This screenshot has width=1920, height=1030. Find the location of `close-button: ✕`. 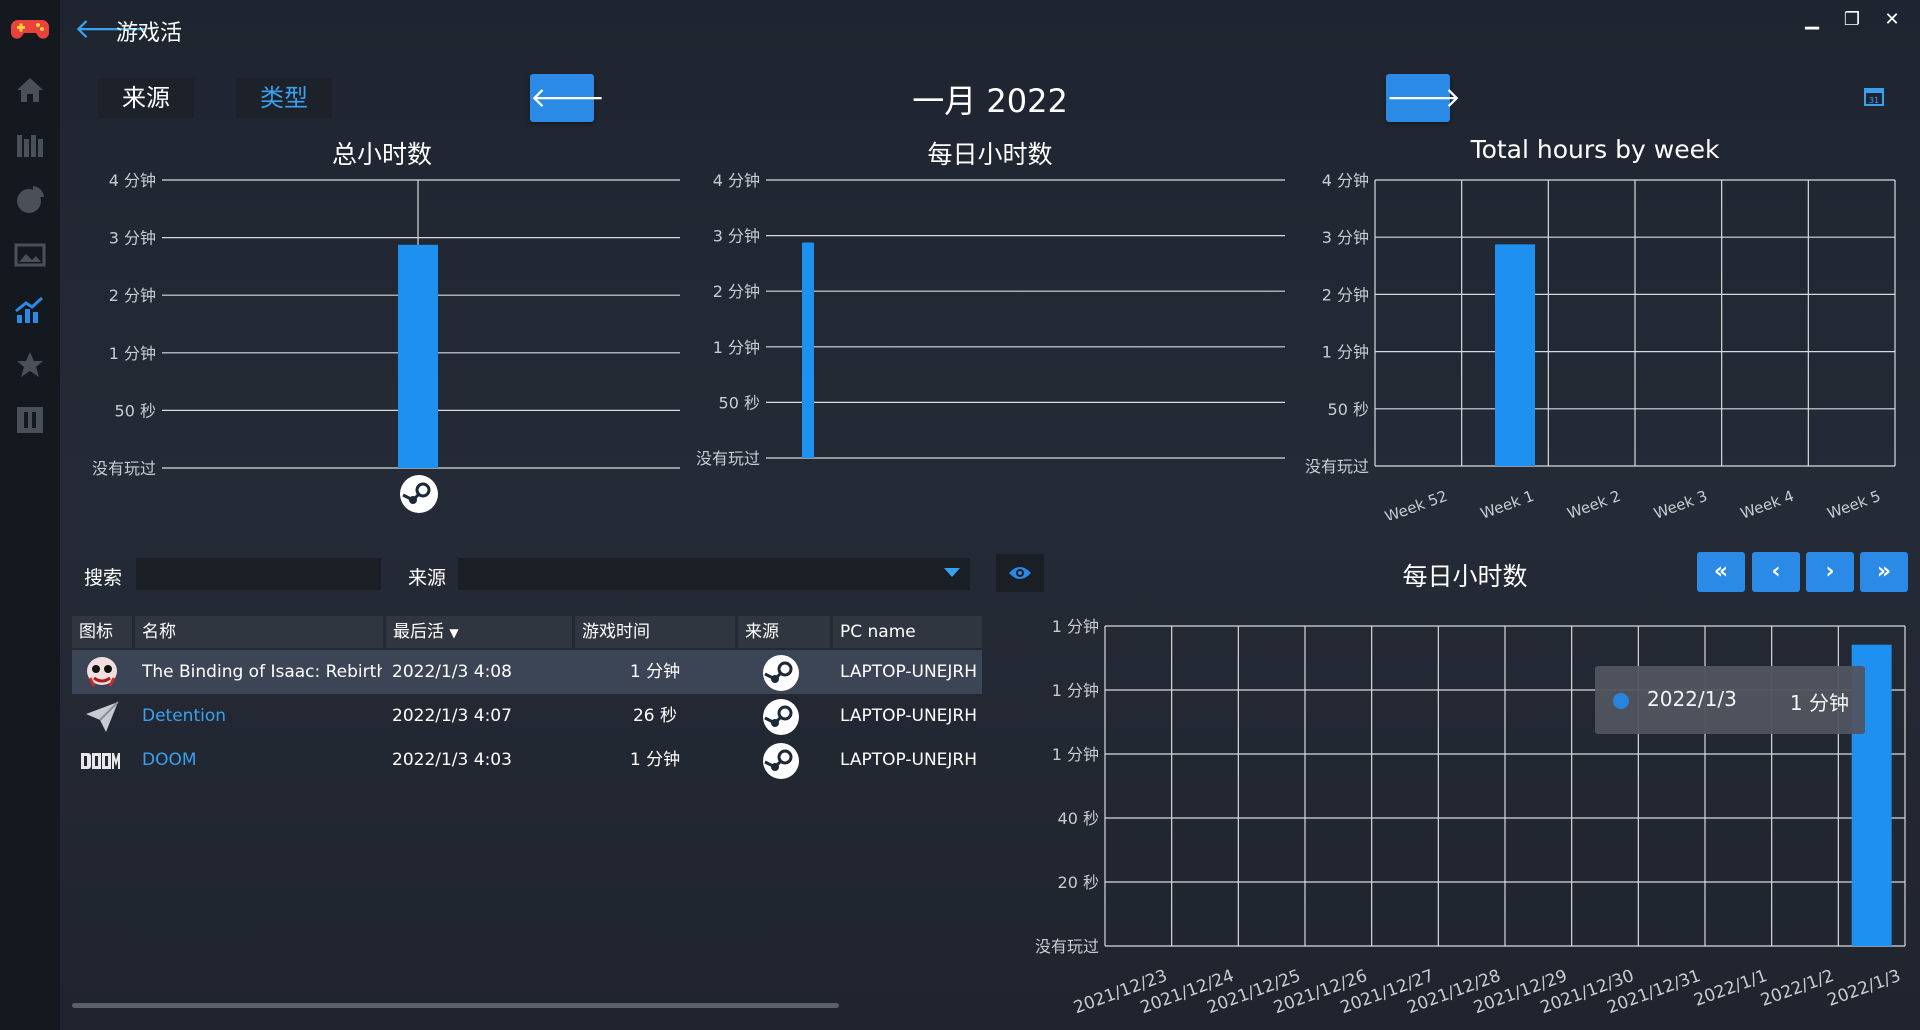

close-button: ✕ is located at coordinates (1892, 20).